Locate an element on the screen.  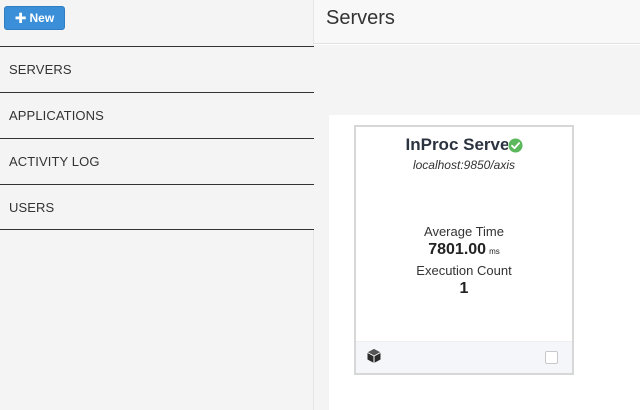
check-circle-icon is located at coordinates (515, 145).